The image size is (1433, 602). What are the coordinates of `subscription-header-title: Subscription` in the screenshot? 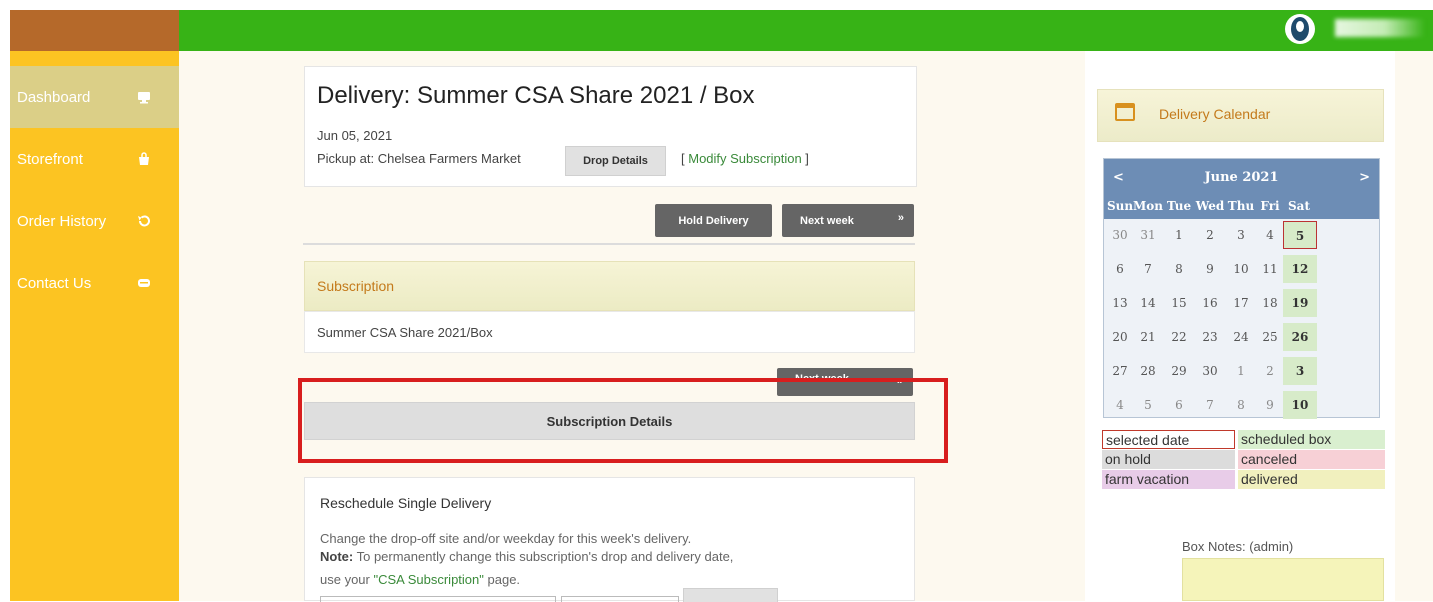 It's located at (356, 286).